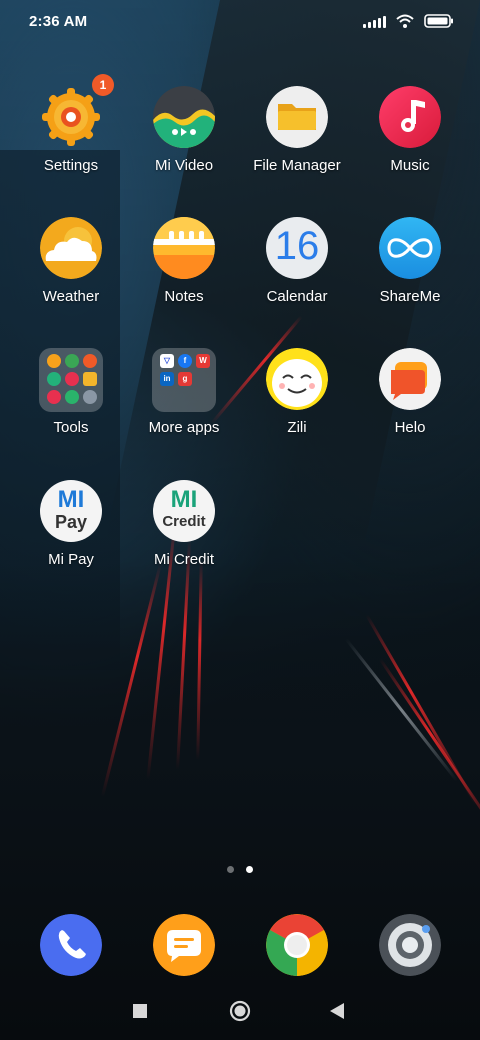 The width and height of the screenshot is (480, 1040). I want to click on notification-badge: 1, so click(103, 85).